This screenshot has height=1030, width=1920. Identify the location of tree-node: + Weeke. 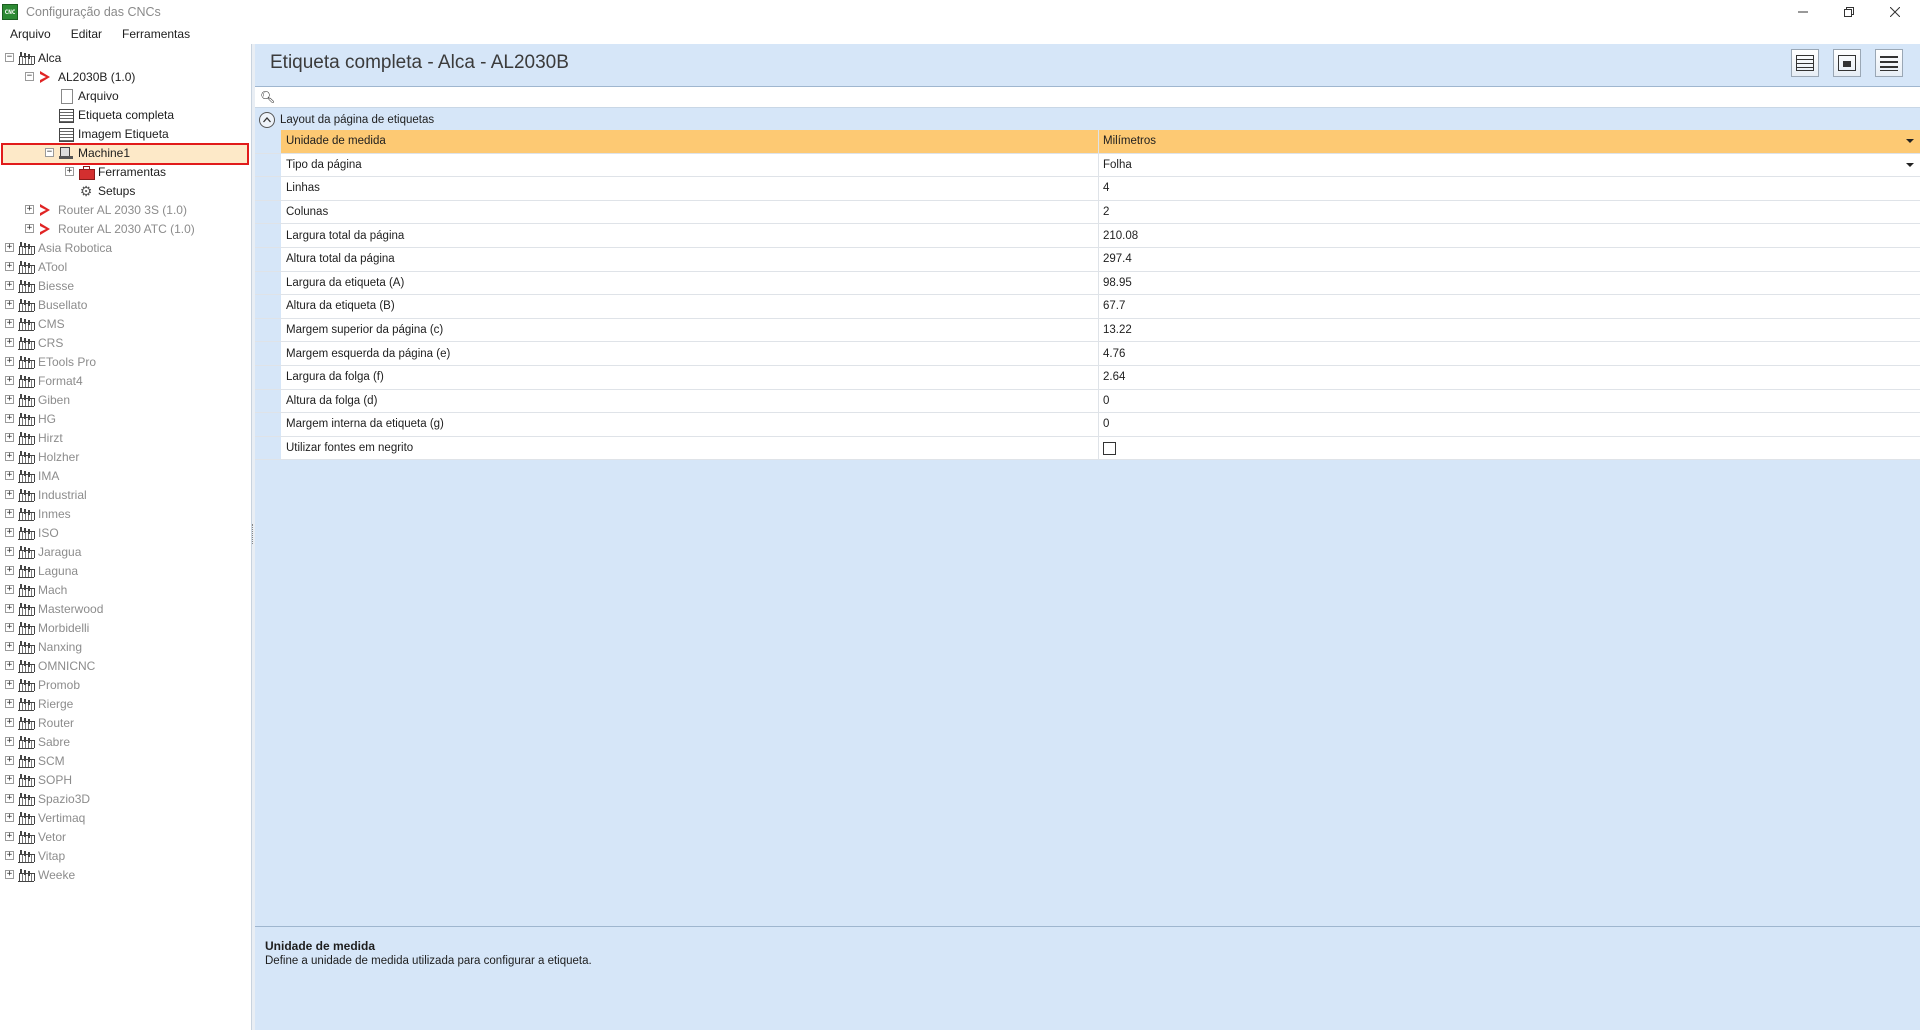
(40, 874).